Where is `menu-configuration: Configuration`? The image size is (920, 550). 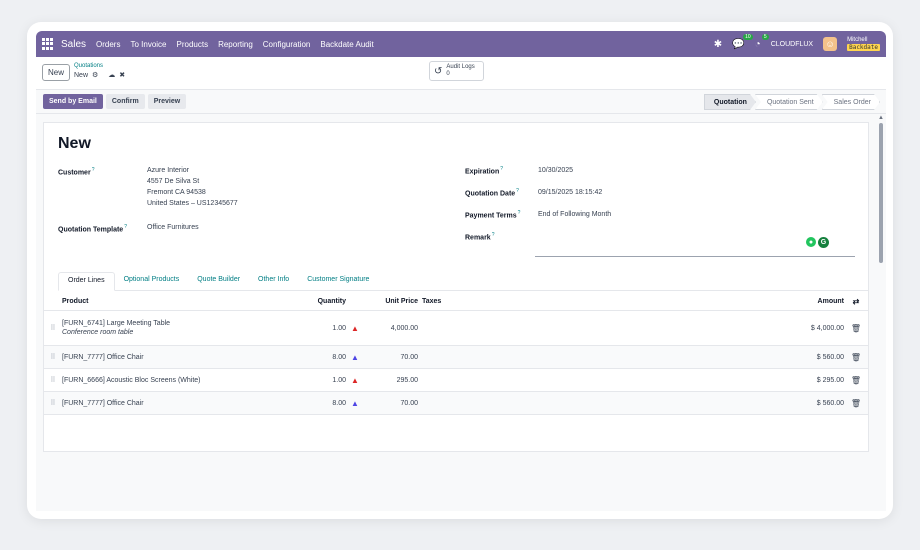
menu-configuration: Configuration is located at coordinates (287, 44).